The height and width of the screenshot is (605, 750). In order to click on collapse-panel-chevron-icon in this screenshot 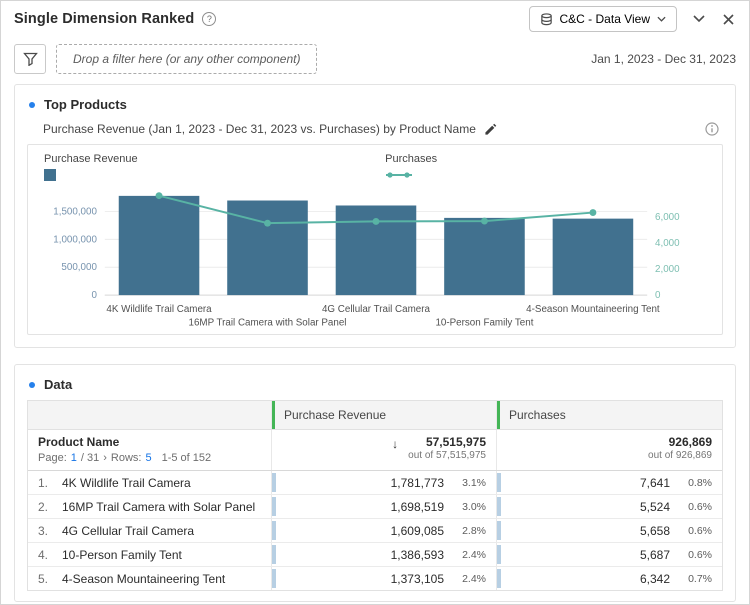, I will do `click(699, 19)`.